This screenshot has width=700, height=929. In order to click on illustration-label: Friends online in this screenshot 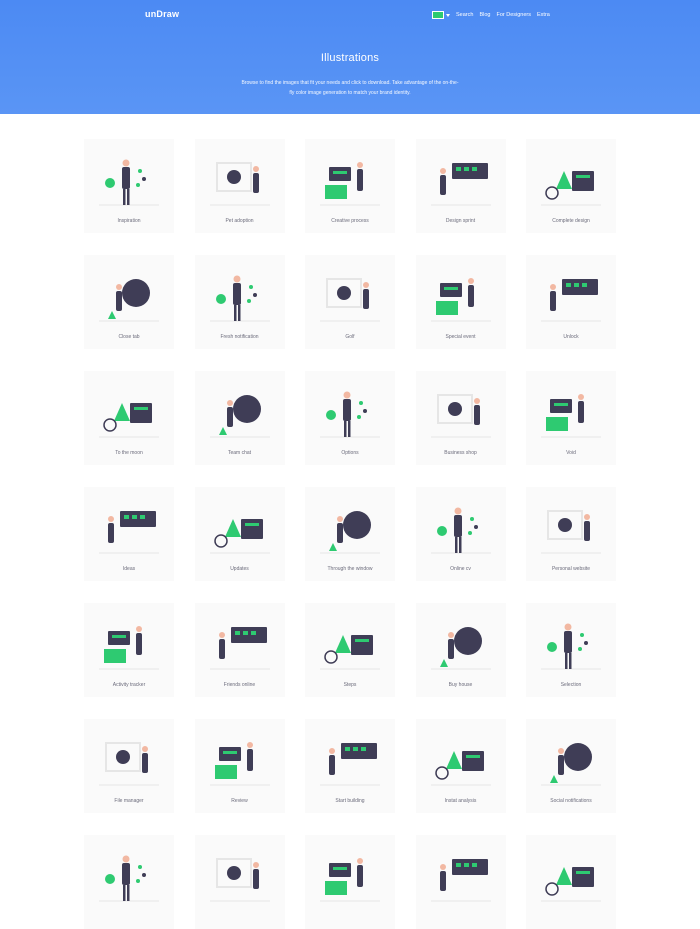, I will do `click(239, 685)`.